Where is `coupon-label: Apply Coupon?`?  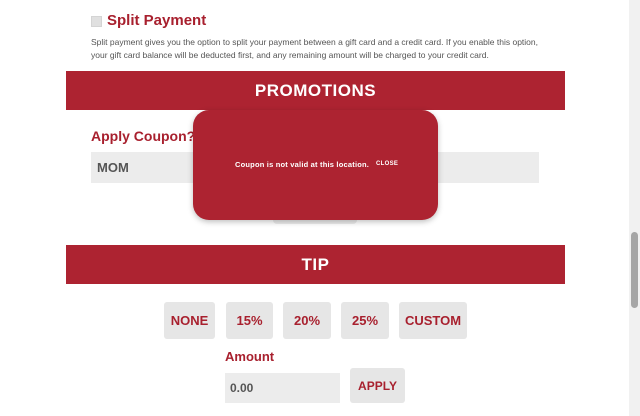 coupon-label: Apply Coupon? is located at coordinates (143, 136).